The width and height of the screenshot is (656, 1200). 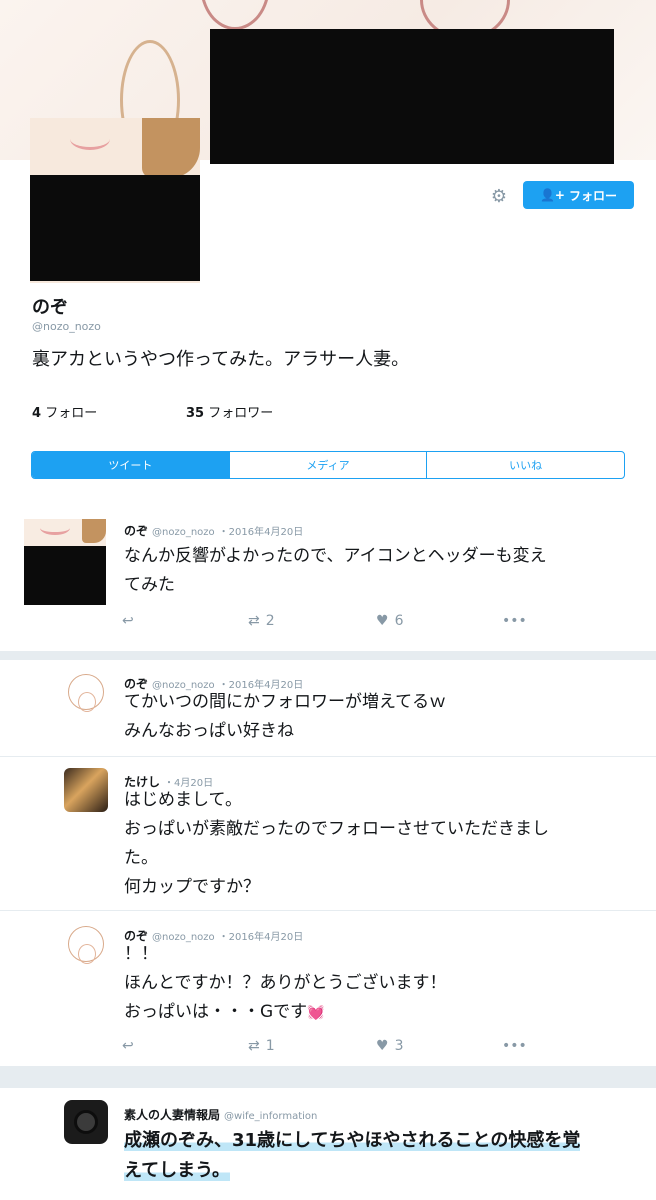 What do you see at coordinates (270, 1116) in the screenshot?
I see `tweet-author-handle: @wife_information` at bounding box center [270, 1116].